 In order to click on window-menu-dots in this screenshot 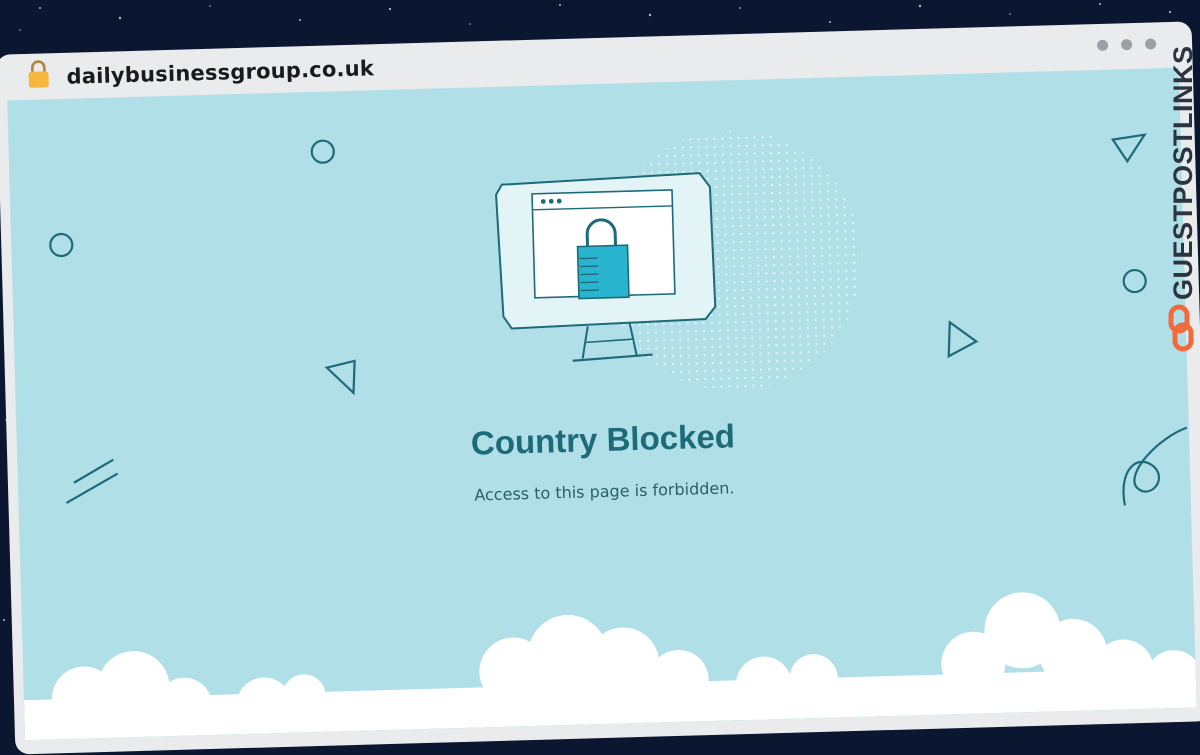, I will do `click(1126, 45)`.